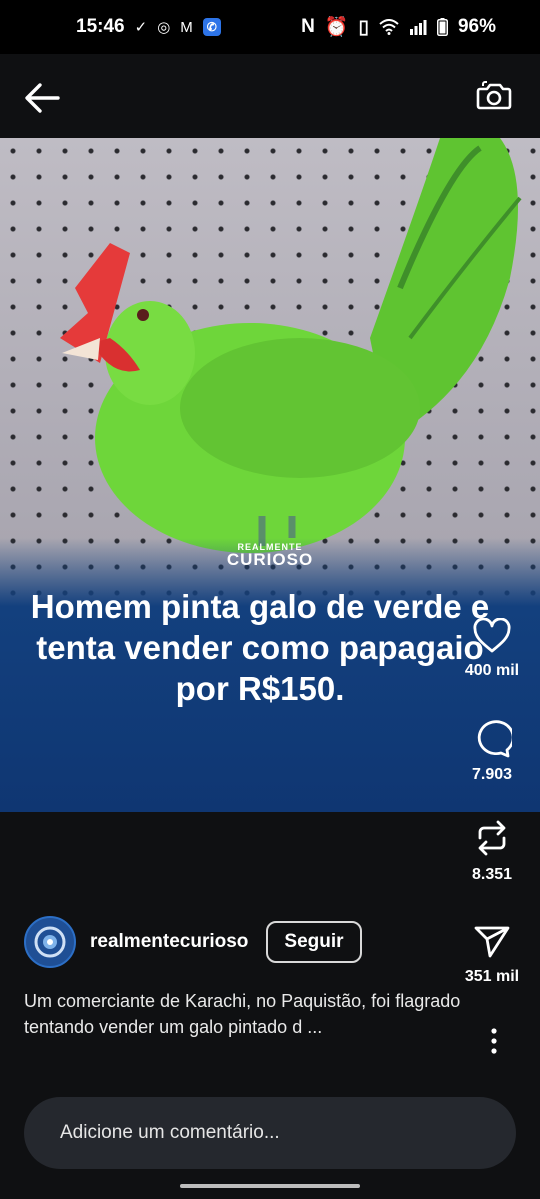 Image resolution: width=540 pixels, height=1199 pixels. I want to click on comment-button: 7.903, so click(492, 752).